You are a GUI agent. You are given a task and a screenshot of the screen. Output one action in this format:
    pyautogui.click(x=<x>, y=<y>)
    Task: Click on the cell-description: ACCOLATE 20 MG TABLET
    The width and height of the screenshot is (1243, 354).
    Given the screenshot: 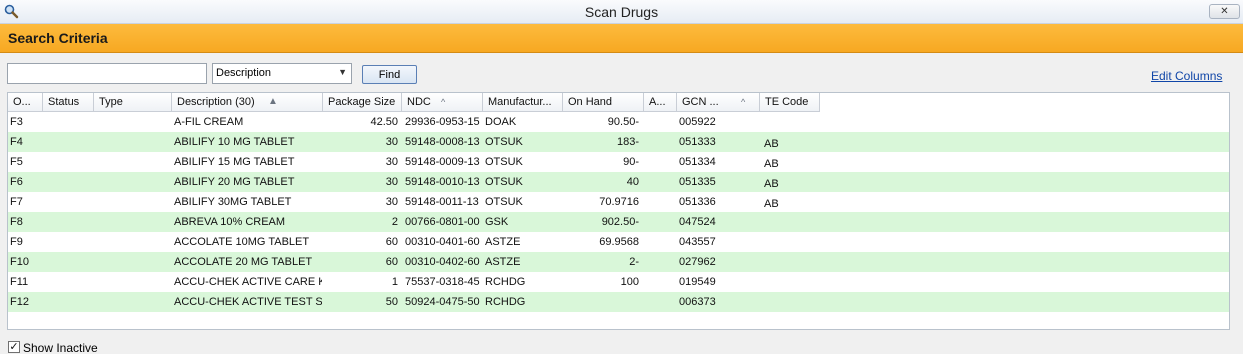 What is the action you would take?
    pyautogui.click(x=243, y=262)
    